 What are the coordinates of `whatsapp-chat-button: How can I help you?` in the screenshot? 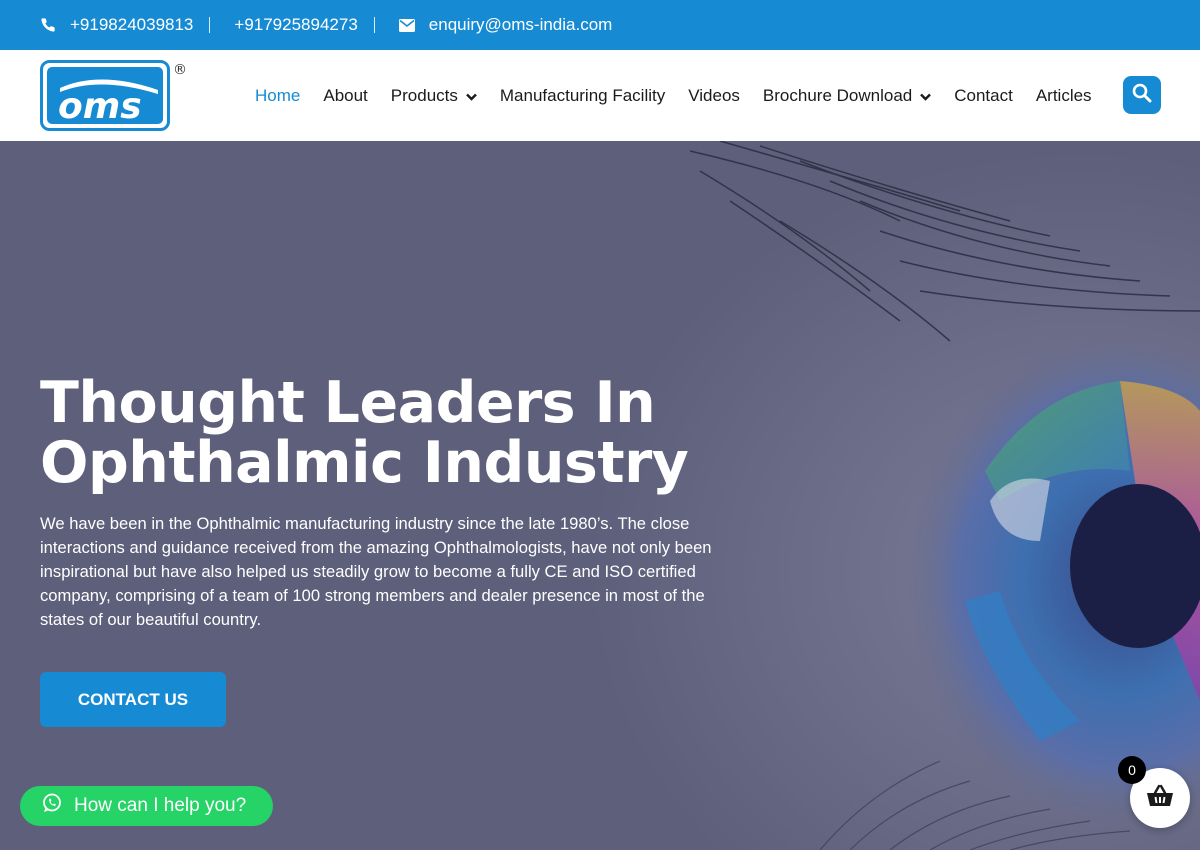 It's located at (146, 806).